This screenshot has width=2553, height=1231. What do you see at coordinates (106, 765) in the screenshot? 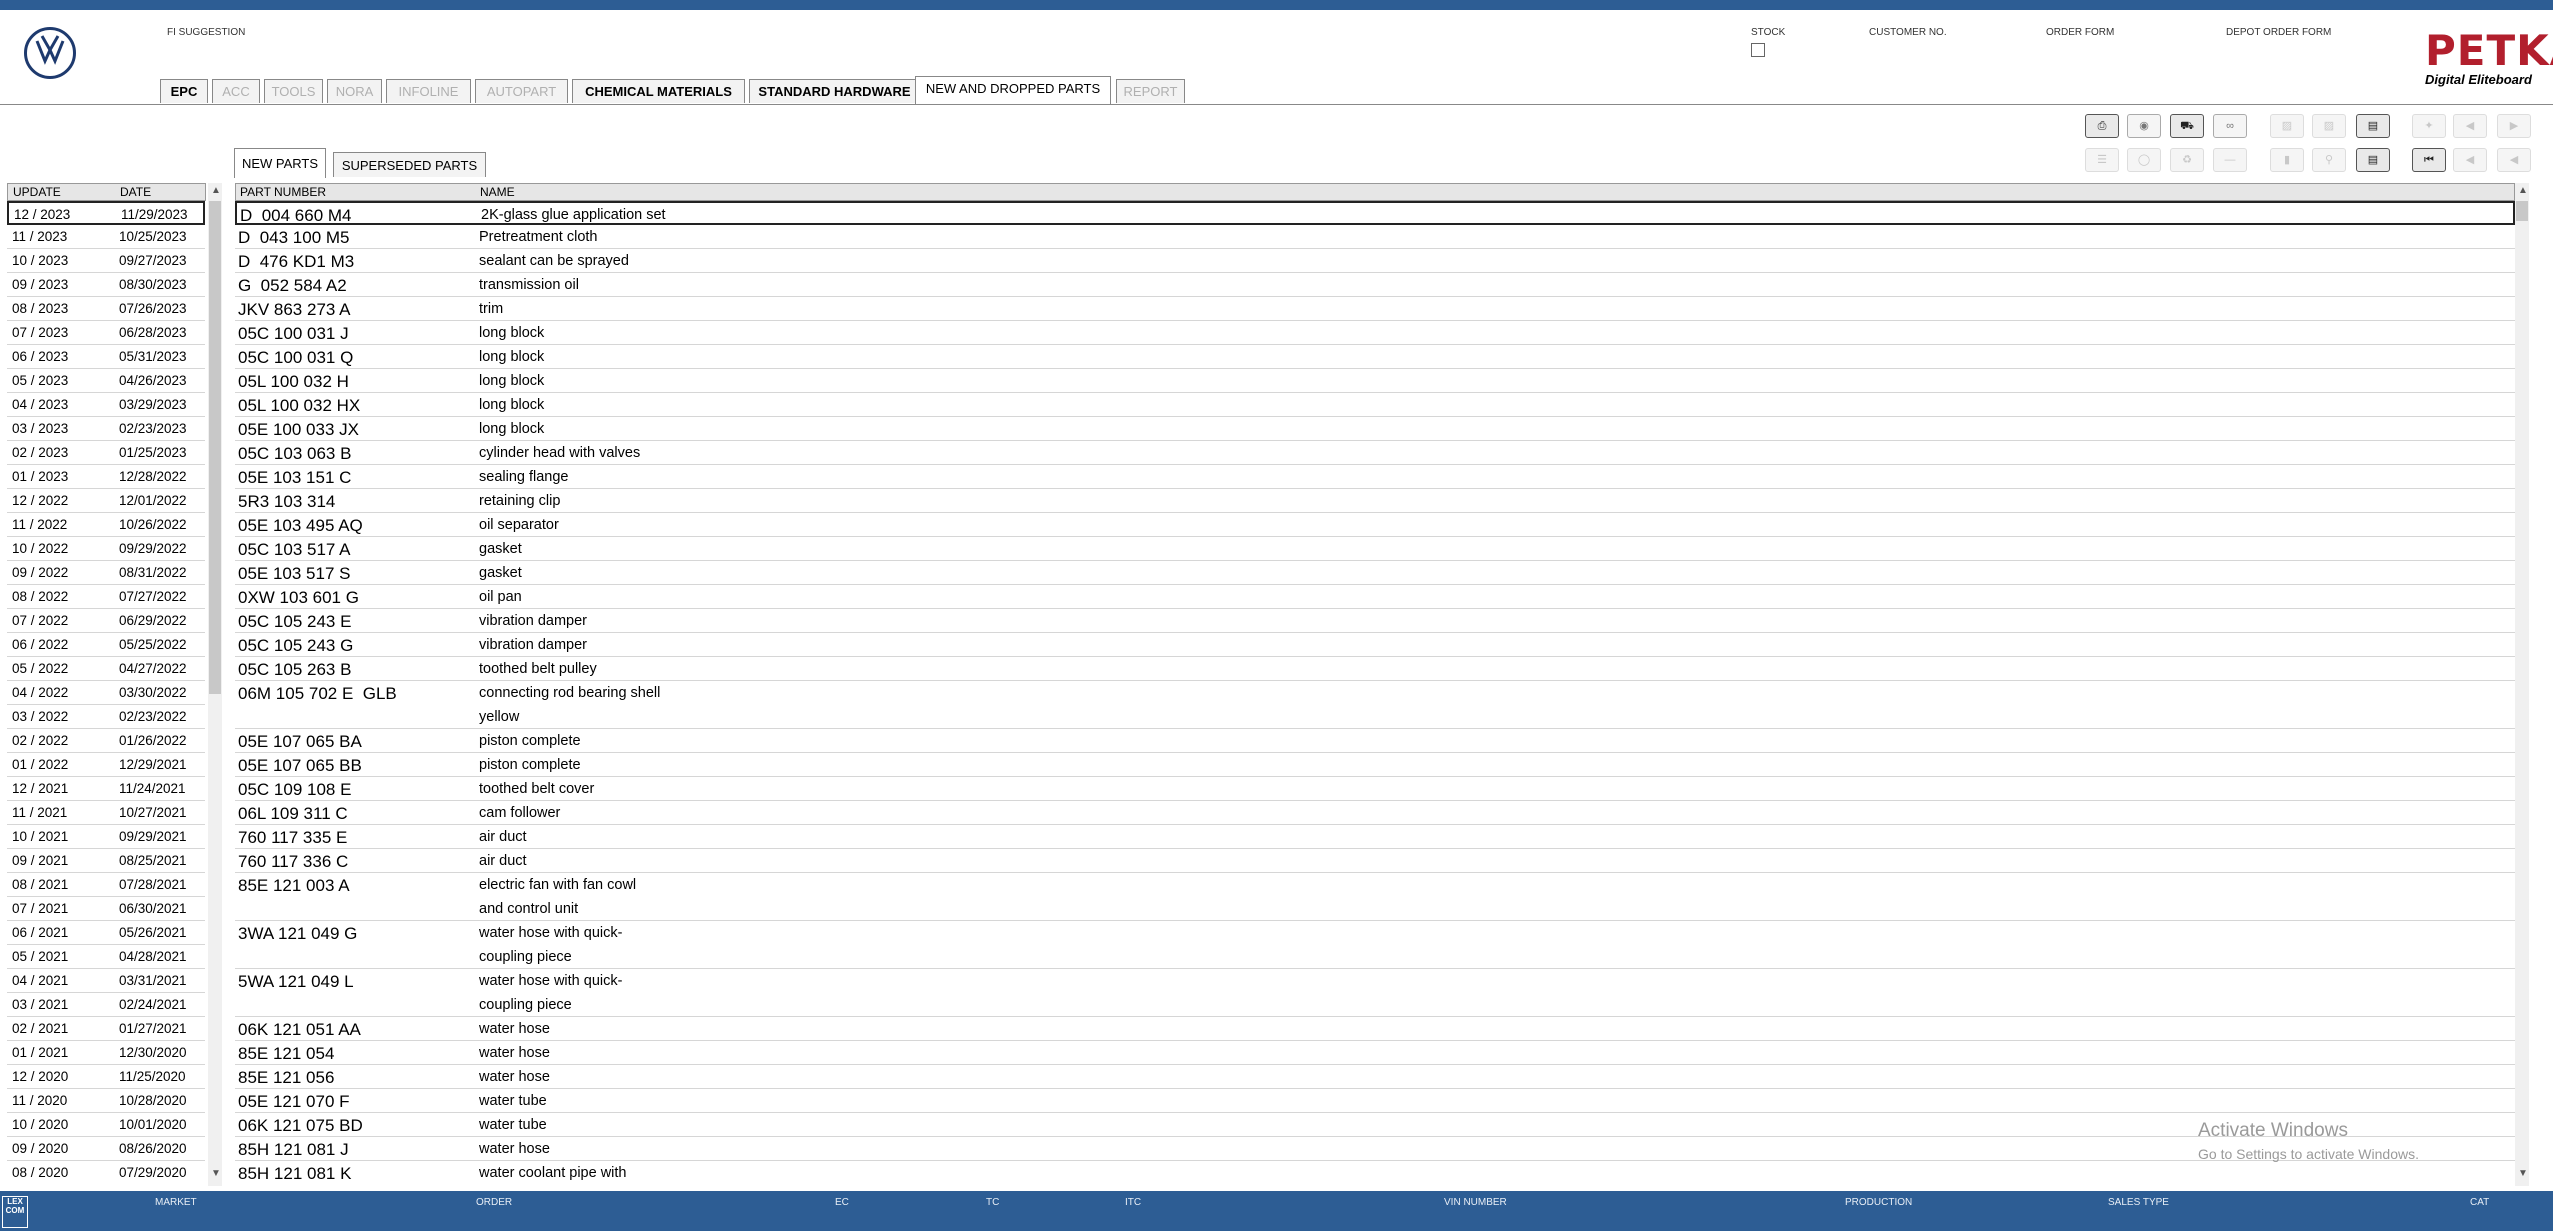
I see `list-item: 01 / 2022 12/29/2021` at bounding box center [106, 765].